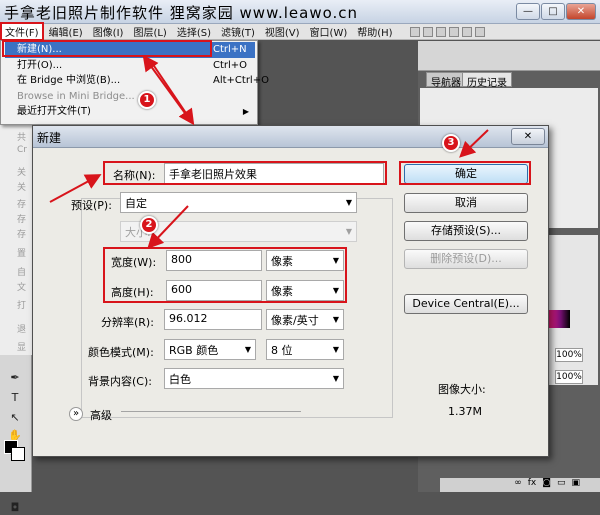 The image size is (600, 515). What do you see at coordinates (295, 320) in the screenshot?
I see `resolution-unit-value: 像素/英寸` at bounding box center [295, 320].